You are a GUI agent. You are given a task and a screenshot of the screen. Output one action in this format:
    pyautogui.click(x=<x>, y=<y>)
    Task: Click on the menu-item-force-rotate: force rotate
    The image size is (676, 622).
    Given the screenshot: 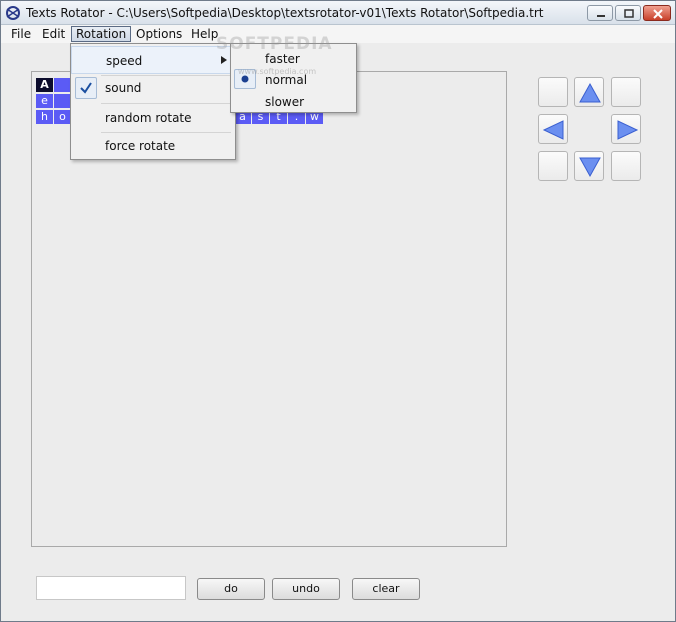 What is the action you would take?
    pyautogui.click(x=153, y=146)
    